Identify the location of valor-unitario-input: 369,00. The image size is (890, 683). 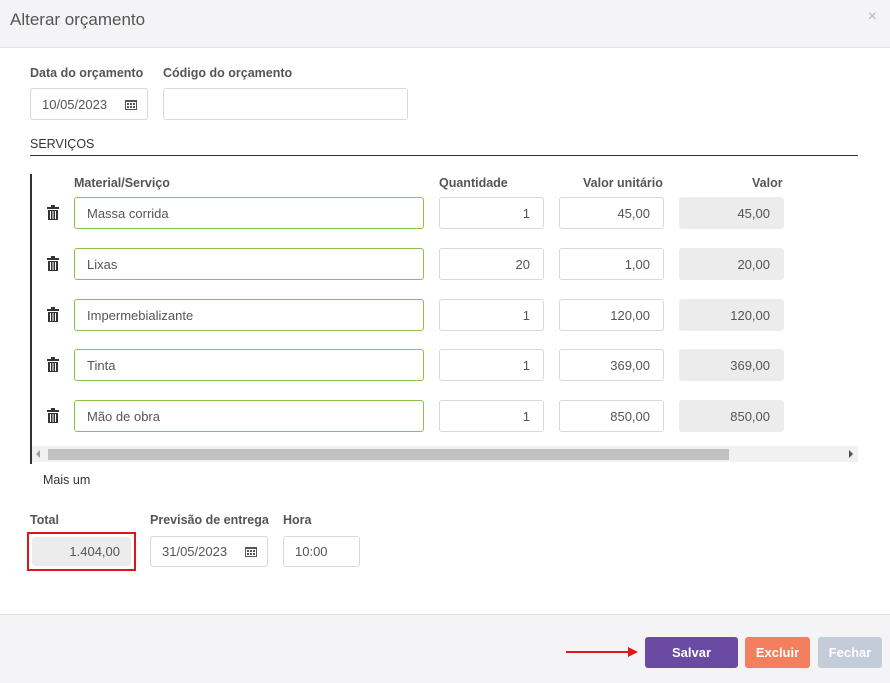
(611, 365).